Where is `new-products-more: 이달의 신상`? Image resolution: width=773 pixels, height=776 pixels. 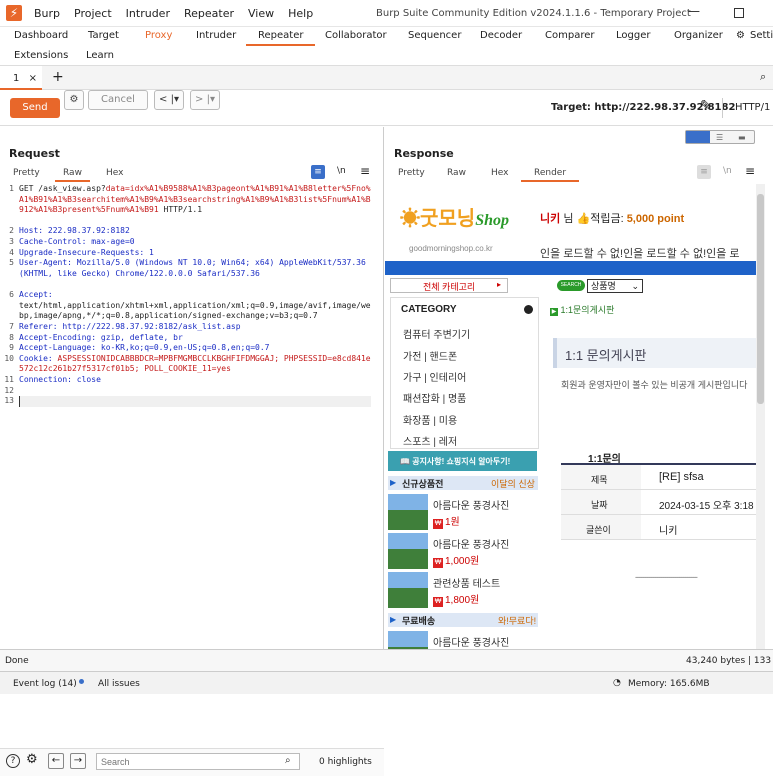
new-products-more: 이달의 신상 is located at coordinates (513, 483).